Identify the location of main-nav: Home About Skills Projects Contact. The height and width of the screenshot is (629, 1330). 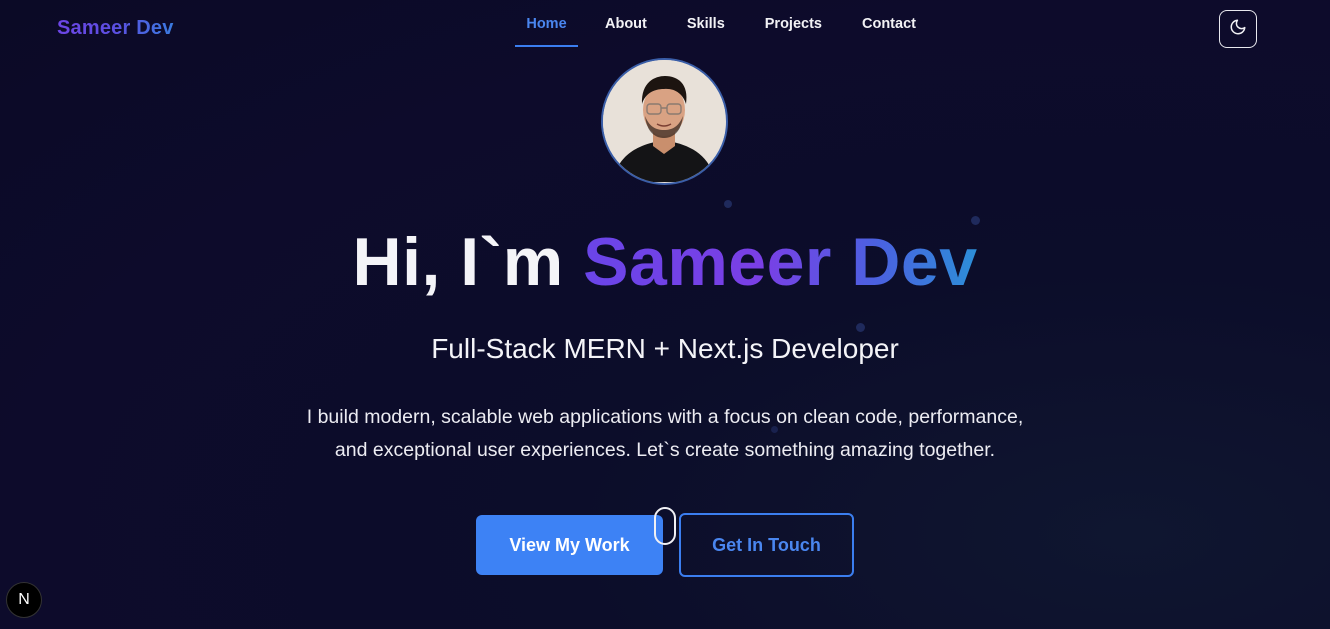
(715, 23).